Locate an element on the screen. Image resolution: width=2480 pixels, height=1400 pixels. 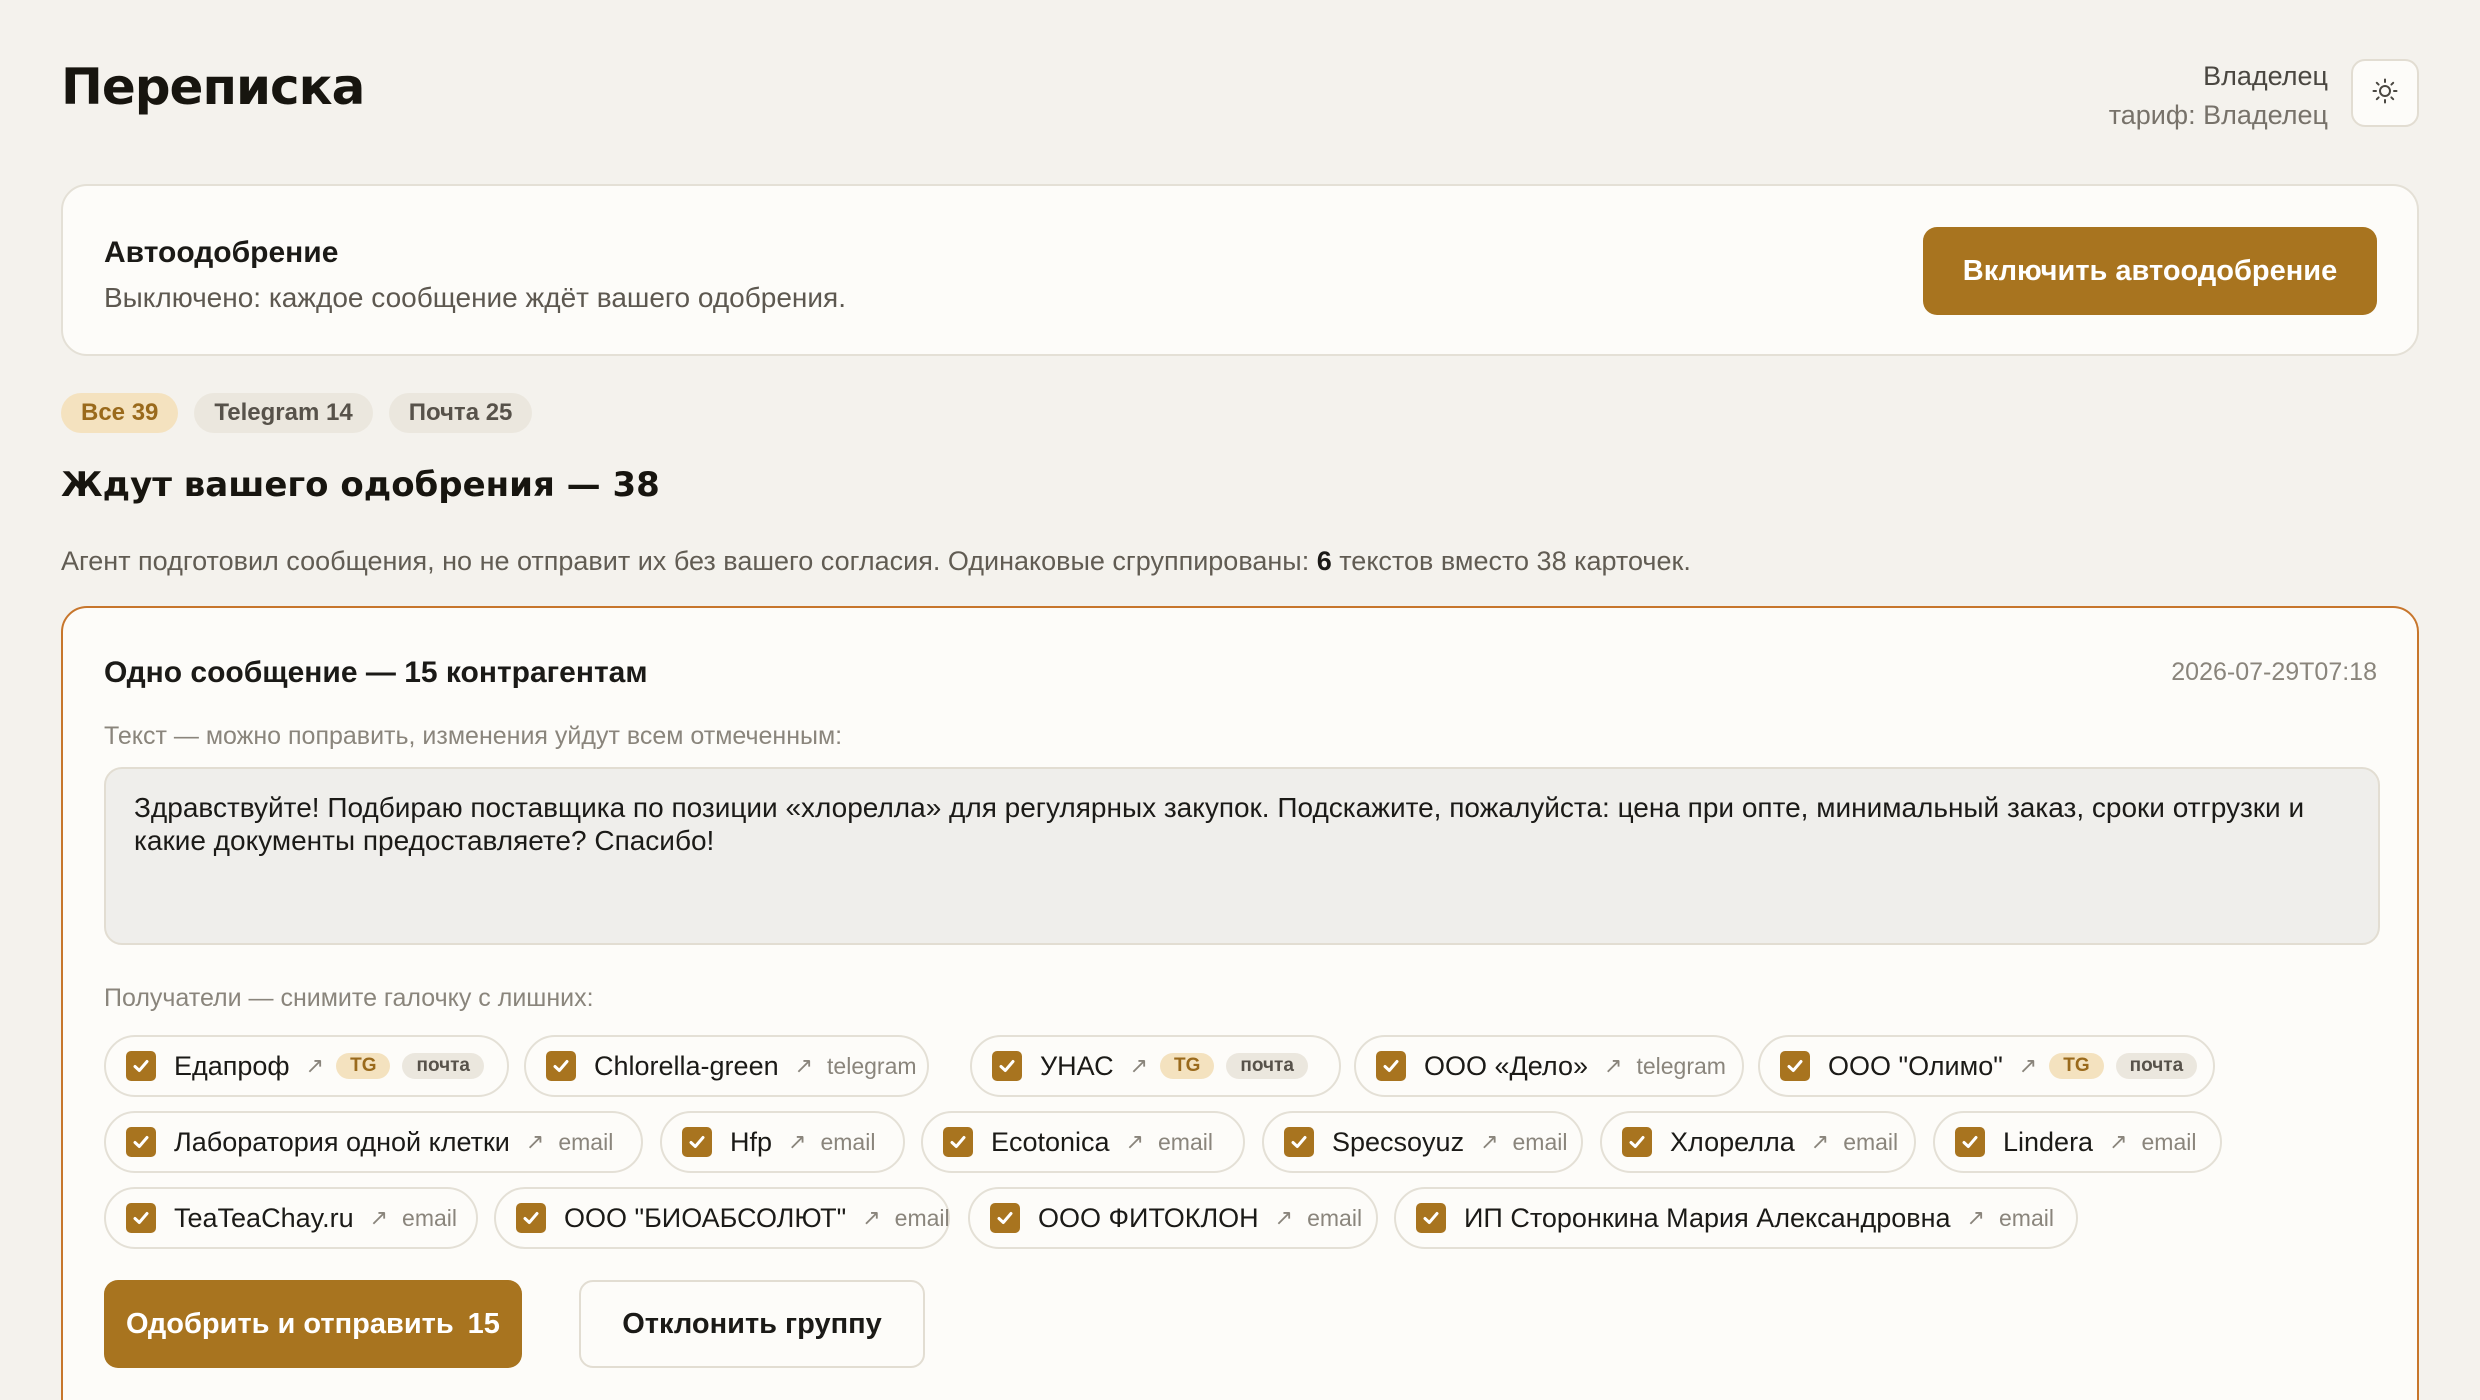
recipient-name: Lindera is located at coordinates (2048, 1141).